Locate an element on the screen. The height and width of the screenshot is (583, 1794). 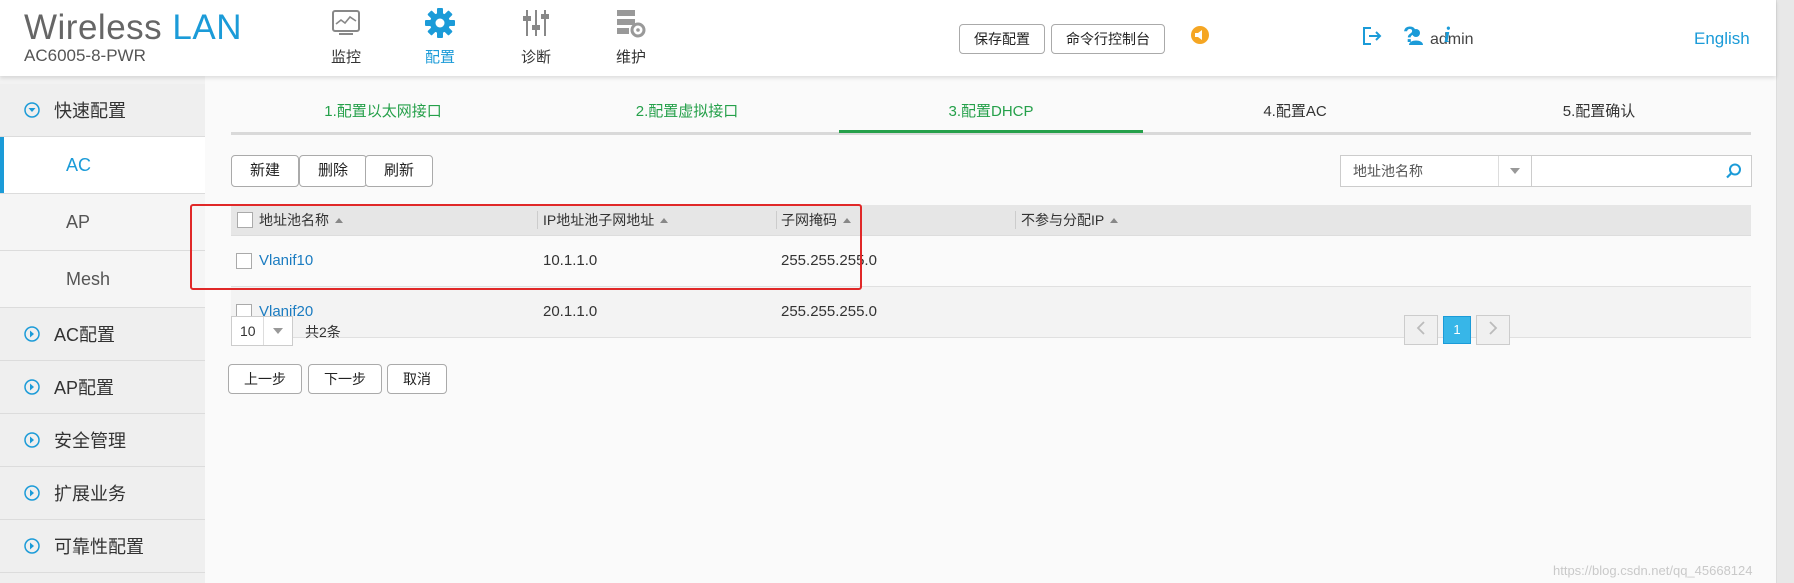
sidebar-item-quick-config: 快速配置 is located at coordinates (102, 110).